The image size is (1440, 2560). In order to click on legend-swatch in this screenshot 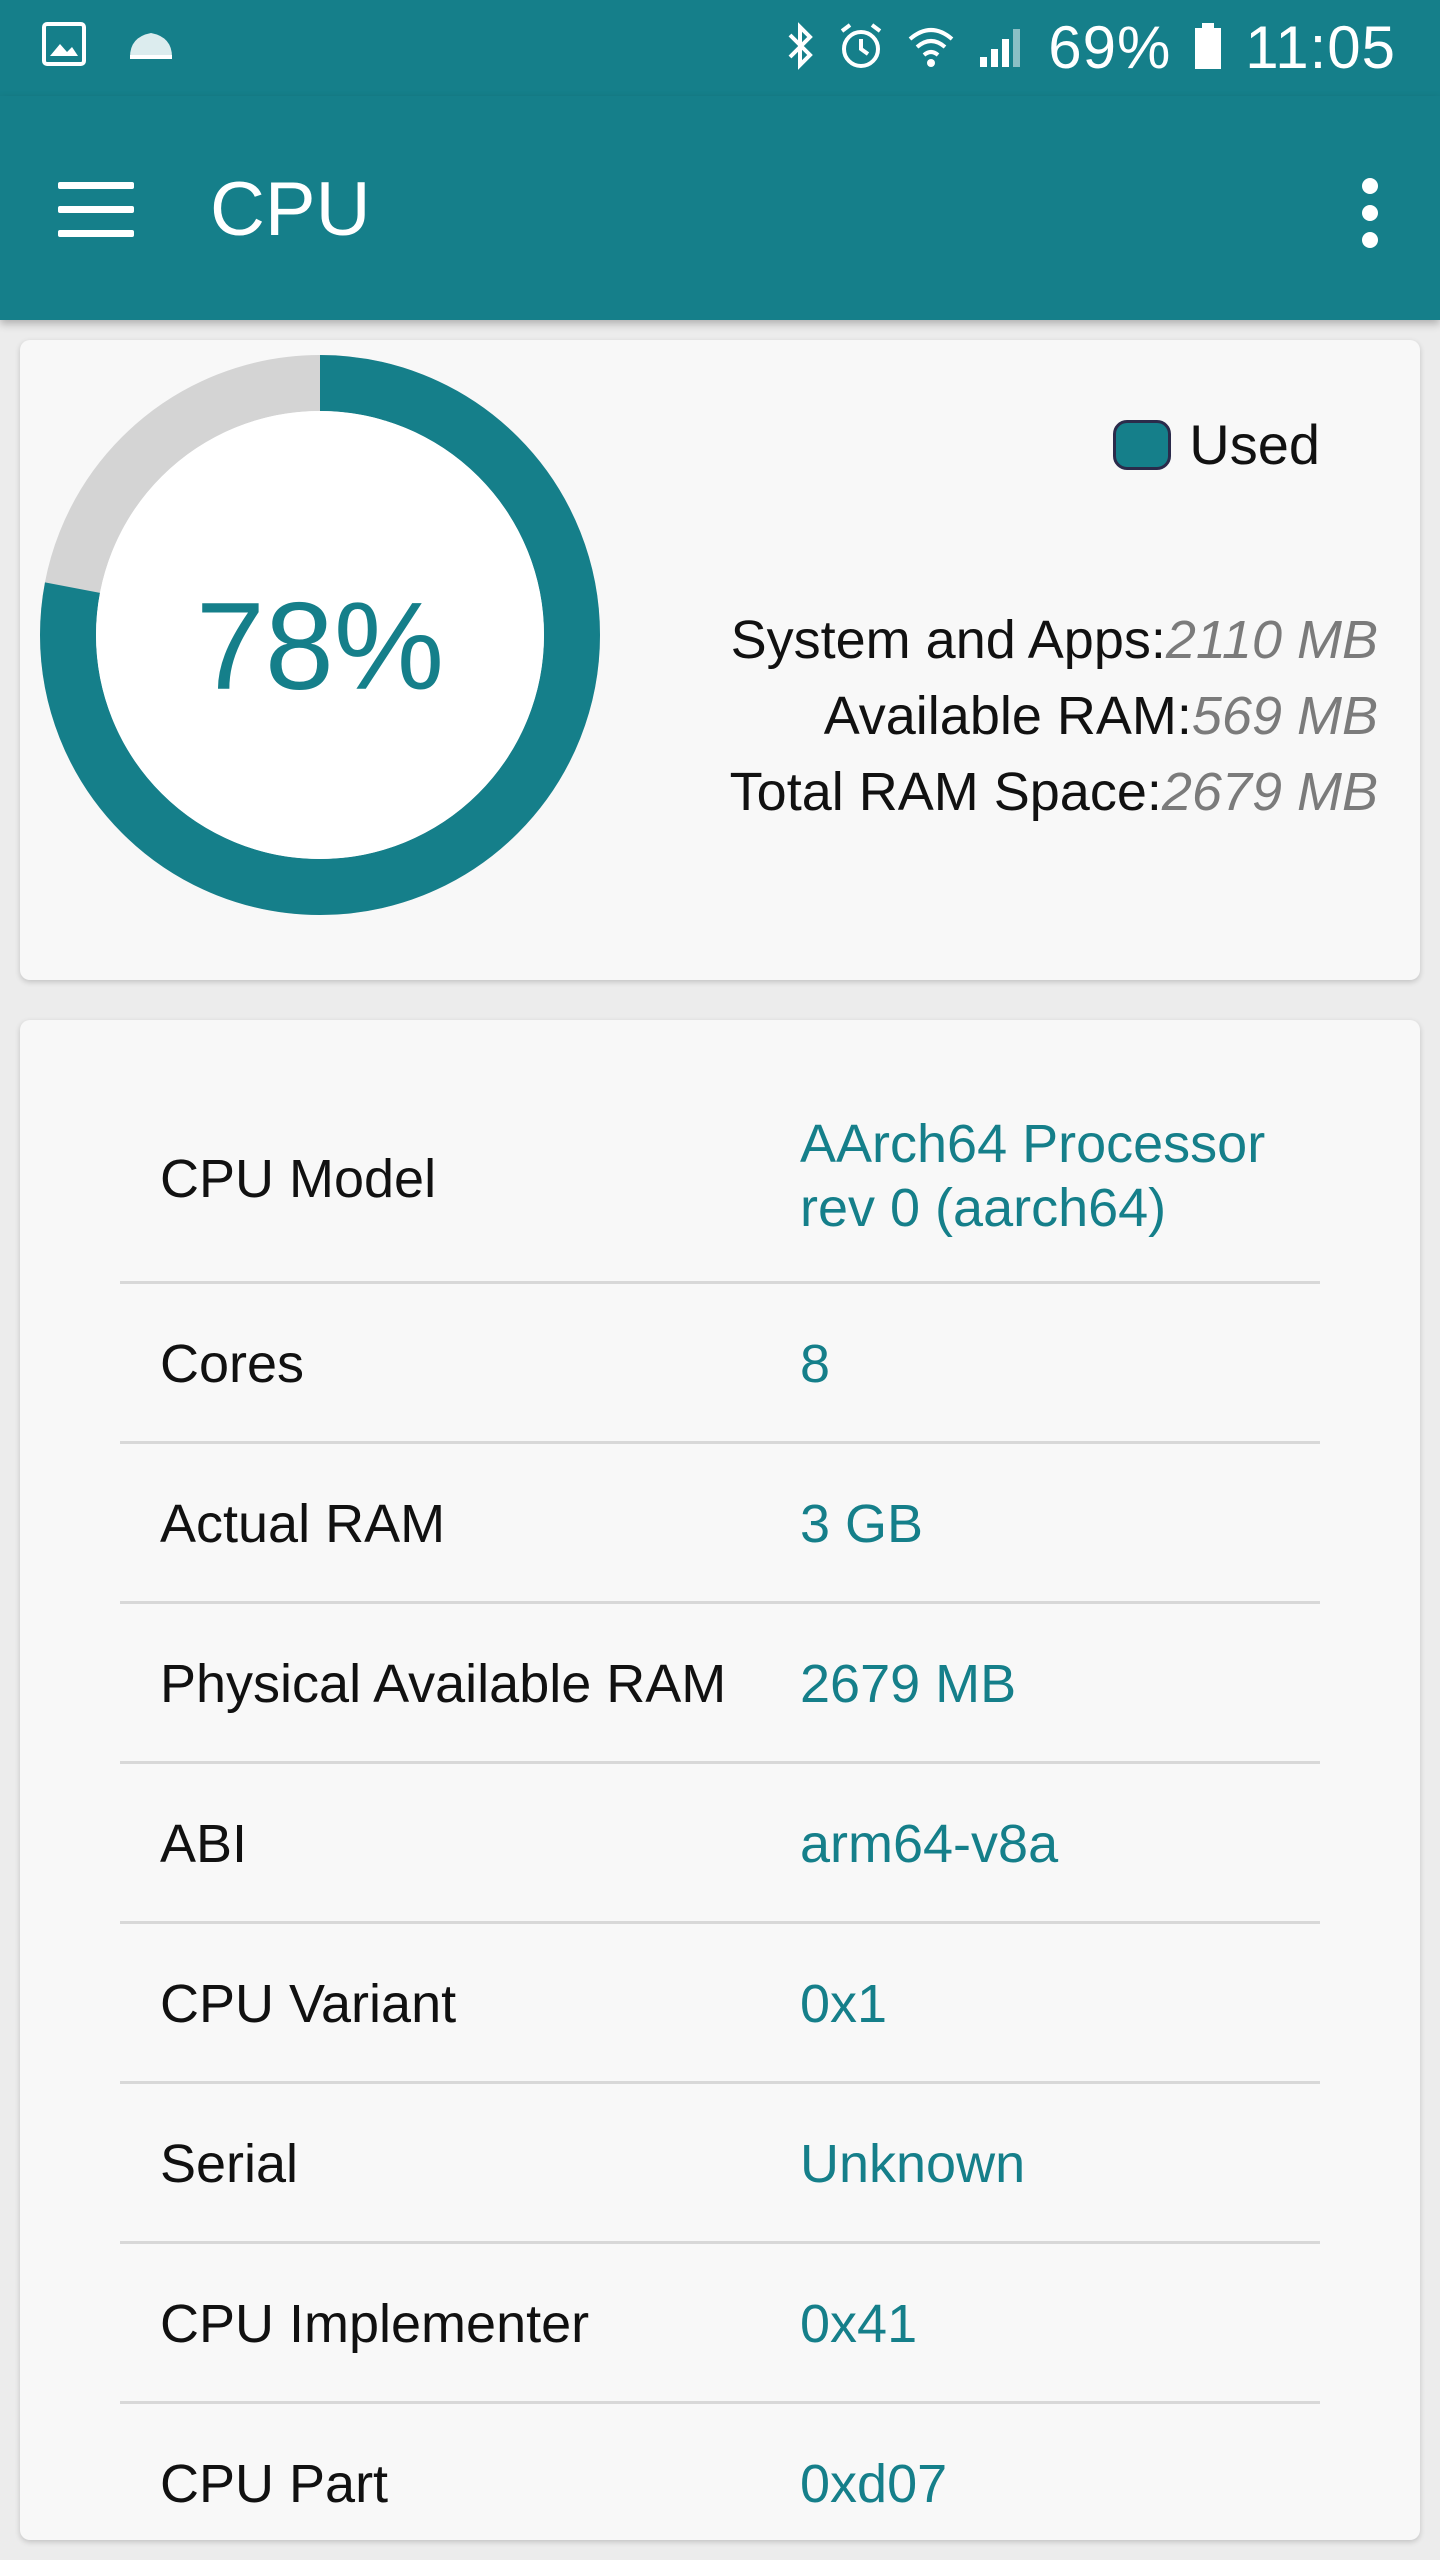, I will do `click(1142, 444)`.